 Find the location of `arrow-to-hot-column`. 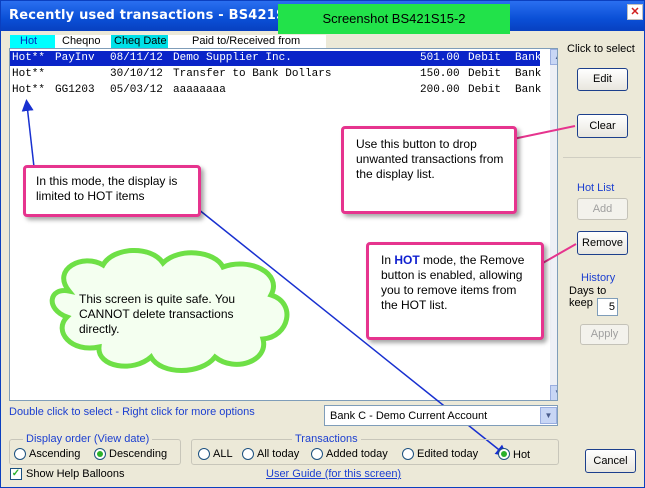

arrow-to-hot-column is located at coordinates (28, 133).